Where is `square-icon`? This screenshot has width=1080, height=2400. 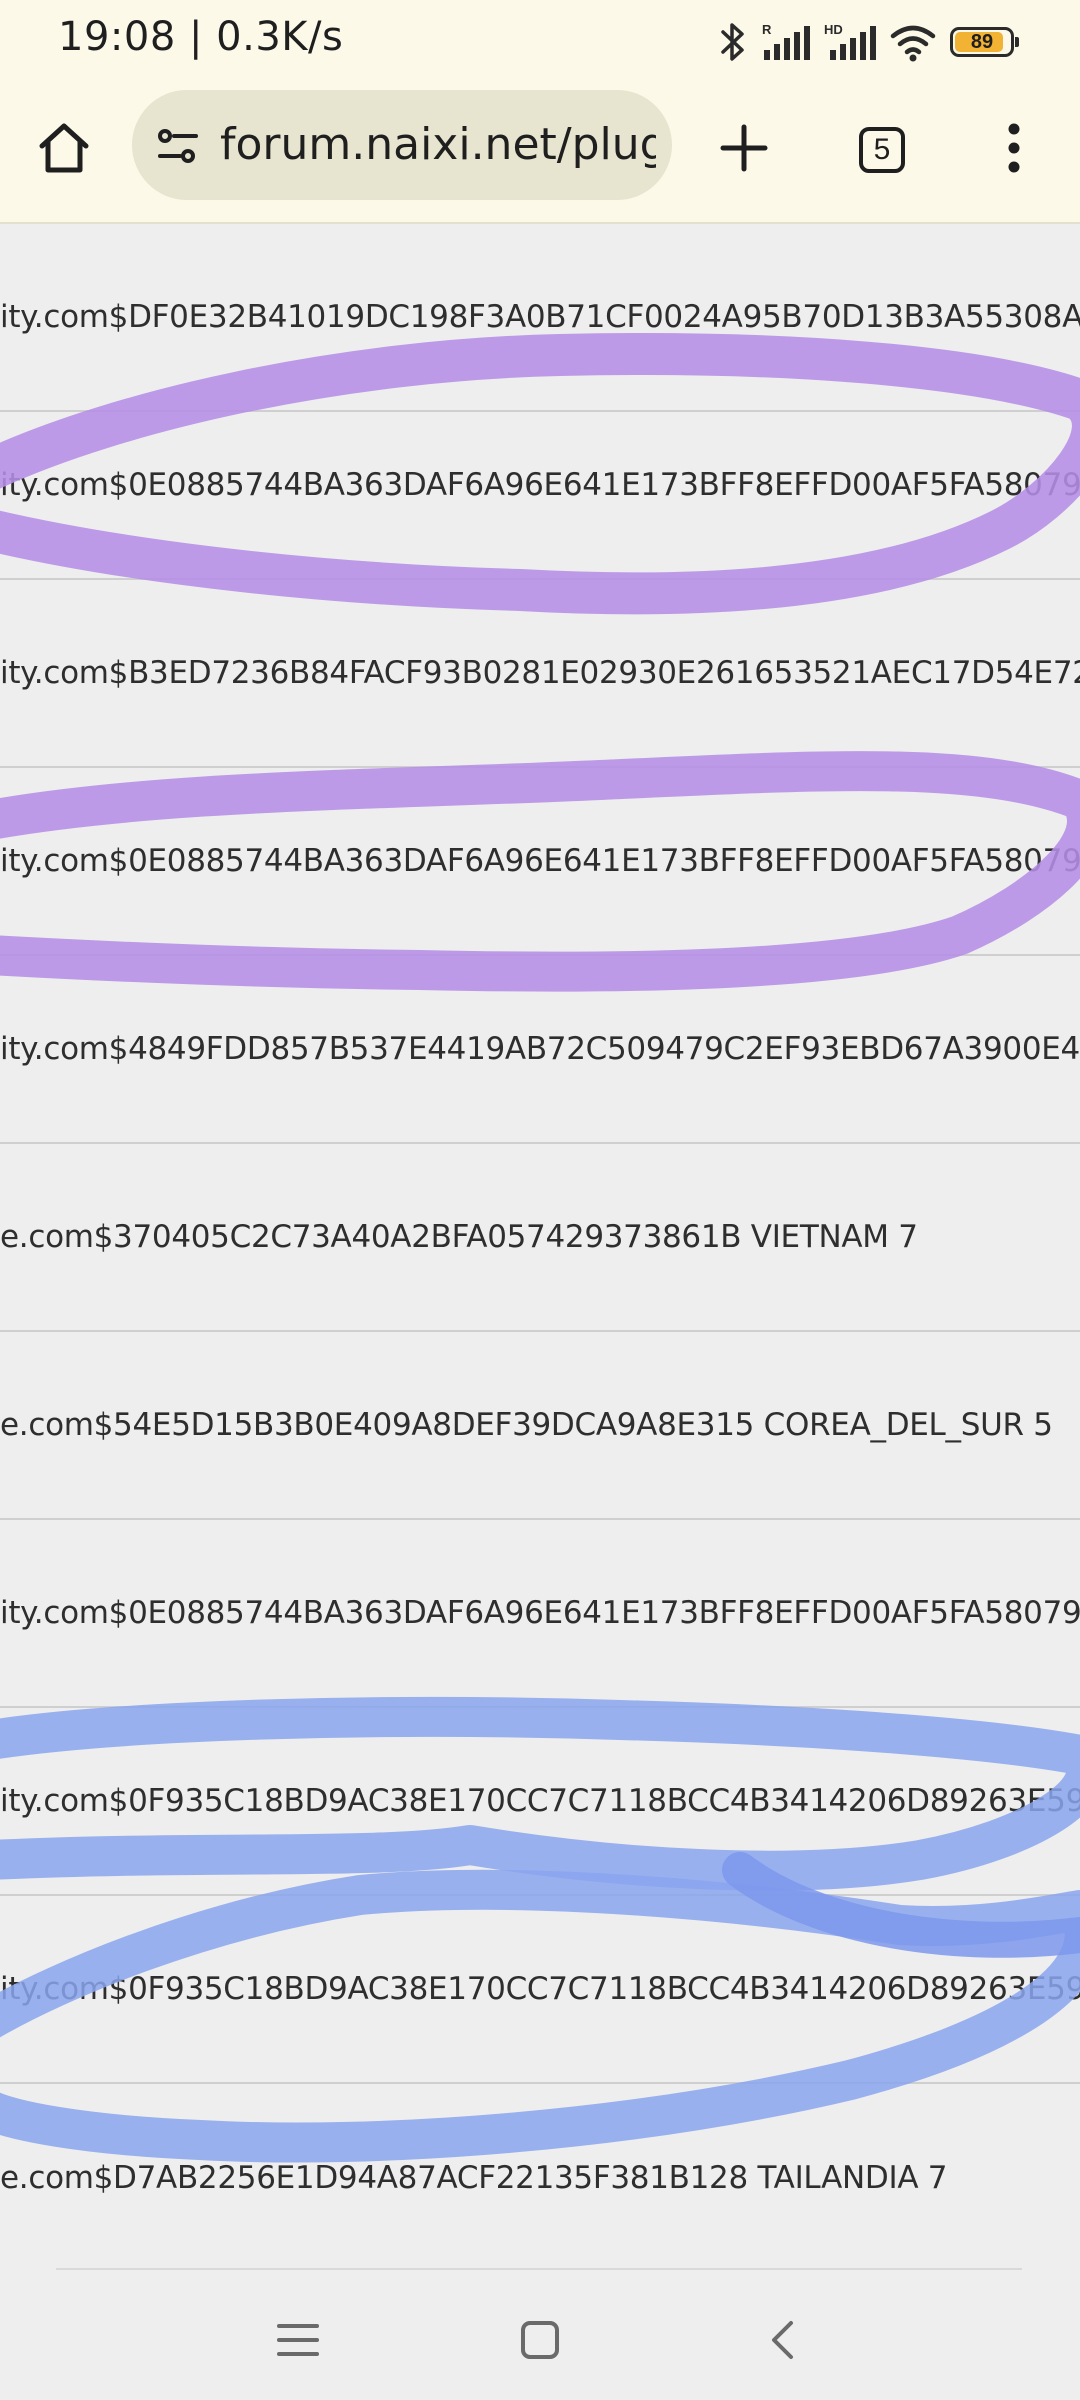 square-icon is located at coordinates (540, 2342).